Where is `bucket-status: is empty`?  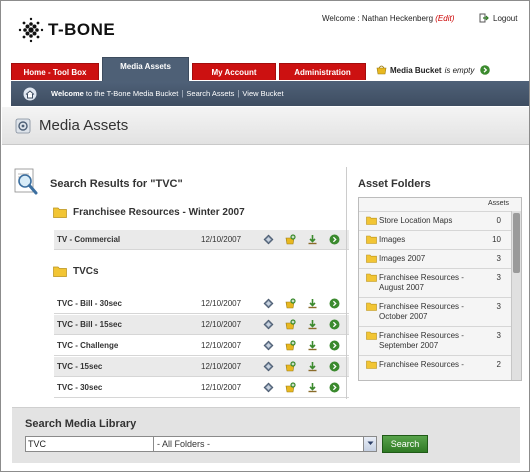
bucket-status: is empty is located at coordinates (459, 70).